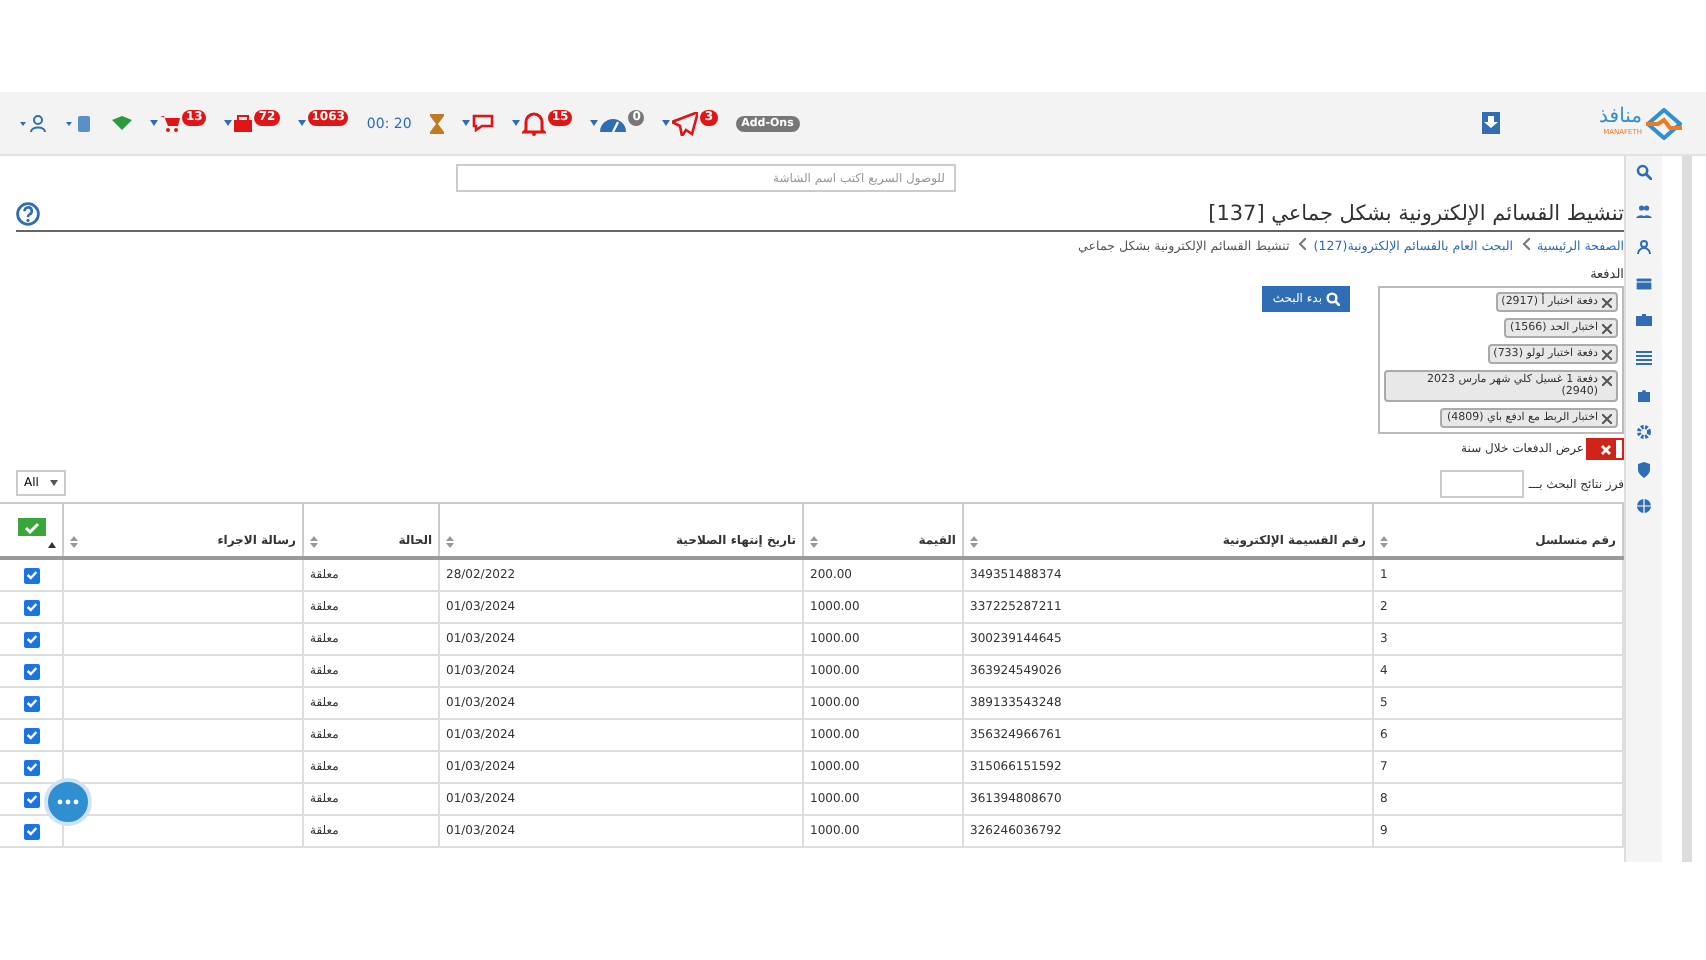 Image resolution: width=1706 pixels, height=960 pixels. What do you see at coordinates (80, 123) in the screenshot?
I see `tablet-menu-icon` at bounding box center [80, 123].